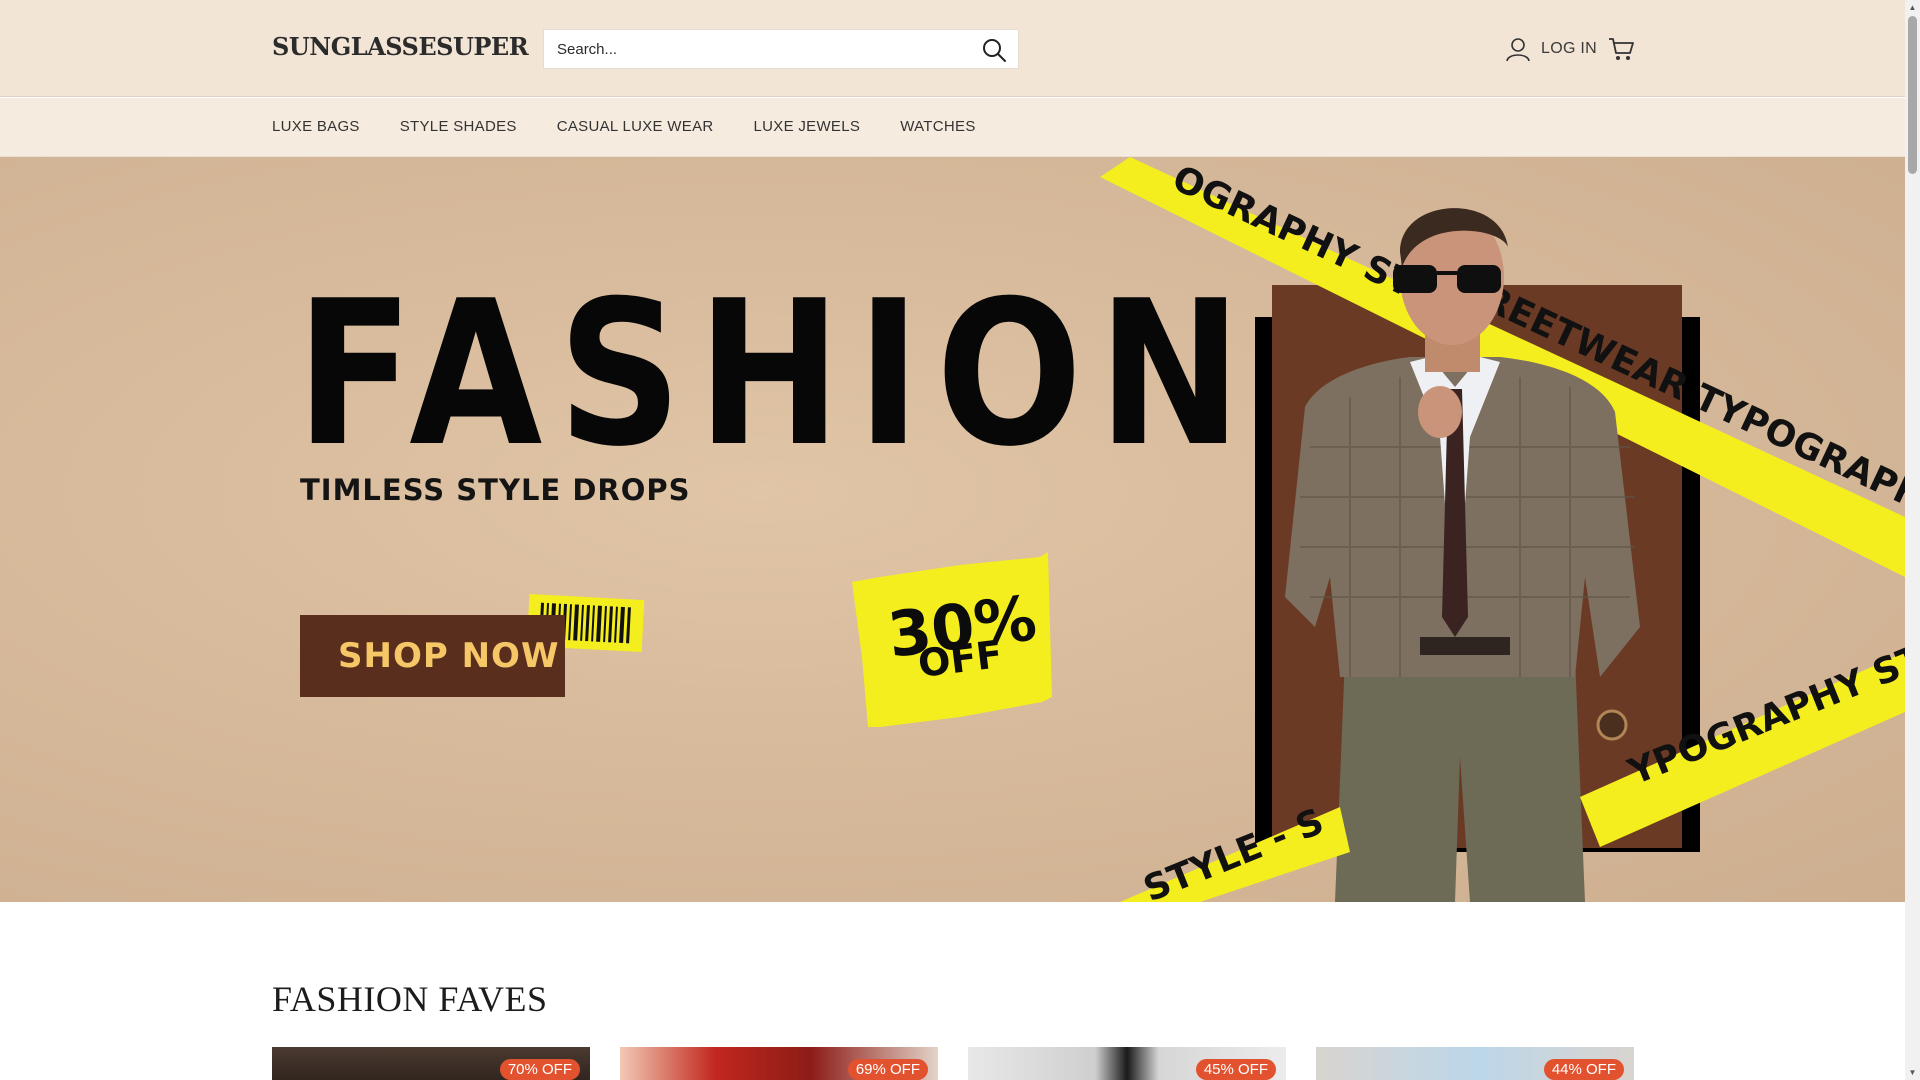  Describe the element at coordinates (539, 1069) in the screenshot. I see `discount-badge: 70% OFF` at that location.